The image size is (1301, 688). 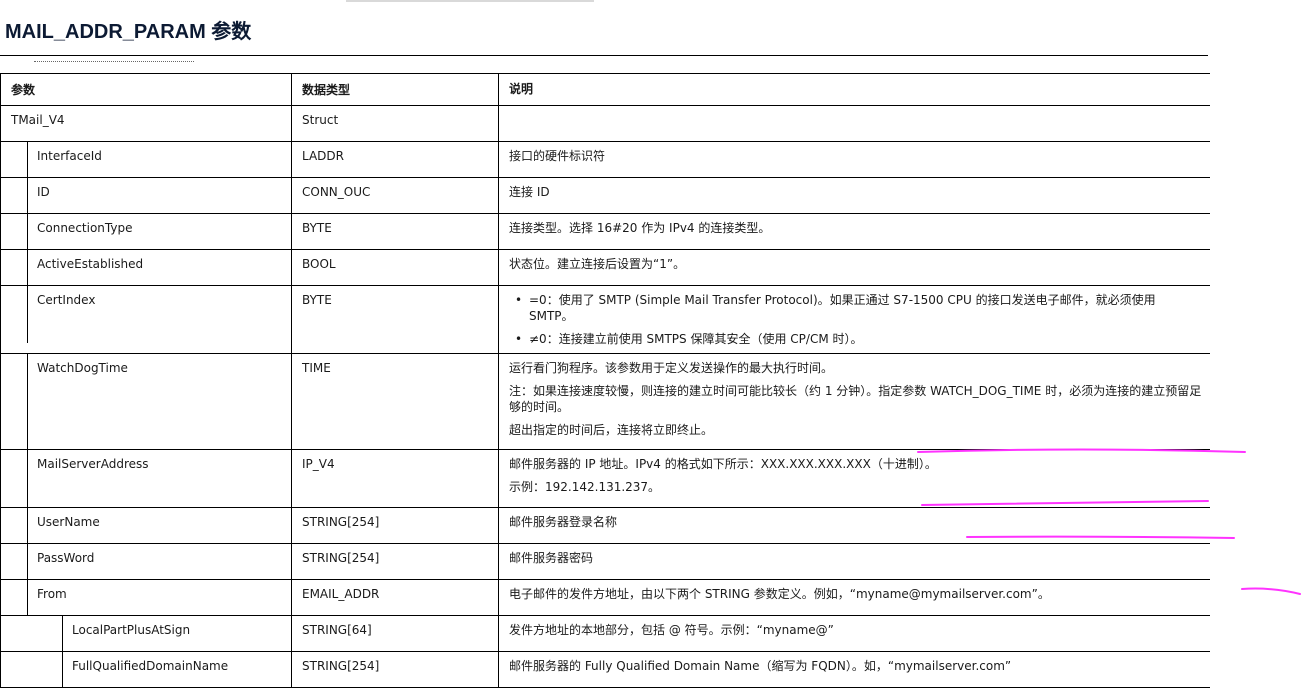 I want to click on datatype-cell: EMAIL_ADDR, so click(x=395, y=597).